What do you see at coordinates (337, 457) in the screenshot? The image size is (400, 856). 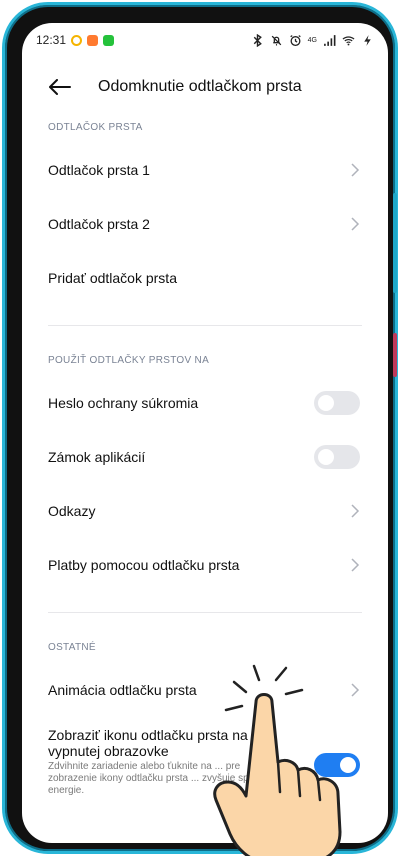 I see `app-lock-toggle` at bounding box center [337, 457].